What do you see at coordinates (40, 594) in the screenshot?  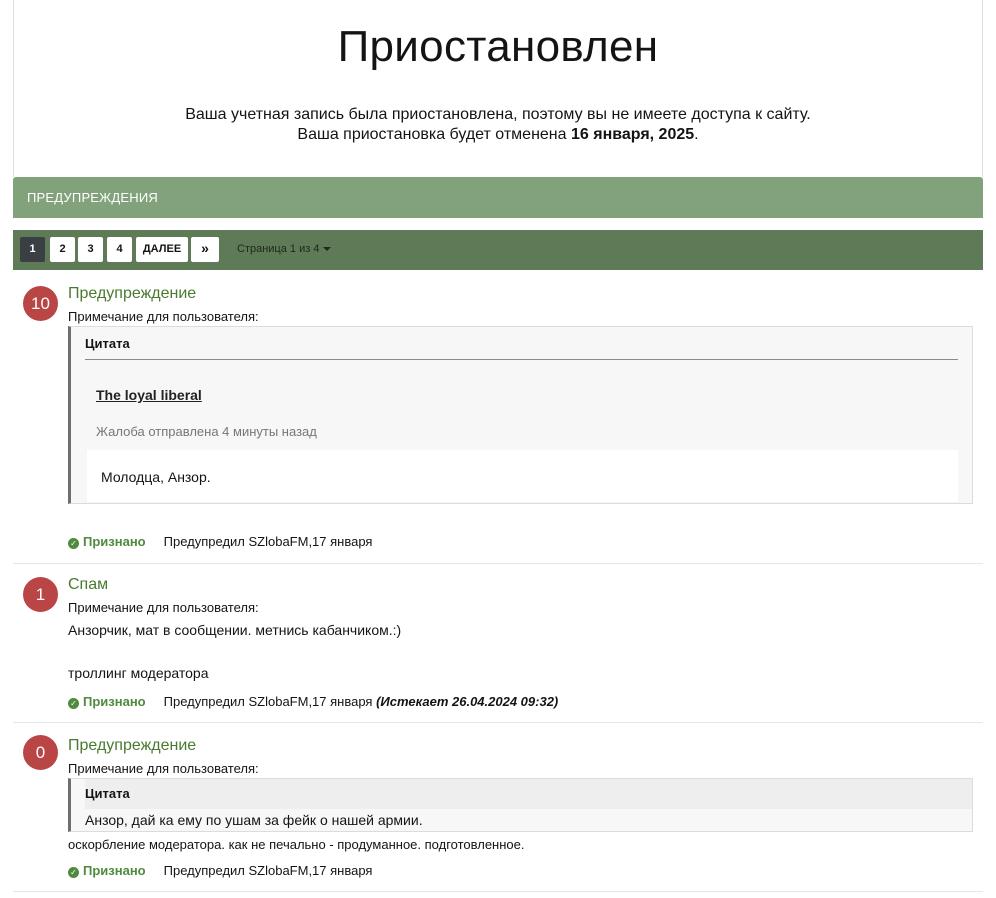 I see `warning-points-badge: 1` at bounding box center [40, 594].